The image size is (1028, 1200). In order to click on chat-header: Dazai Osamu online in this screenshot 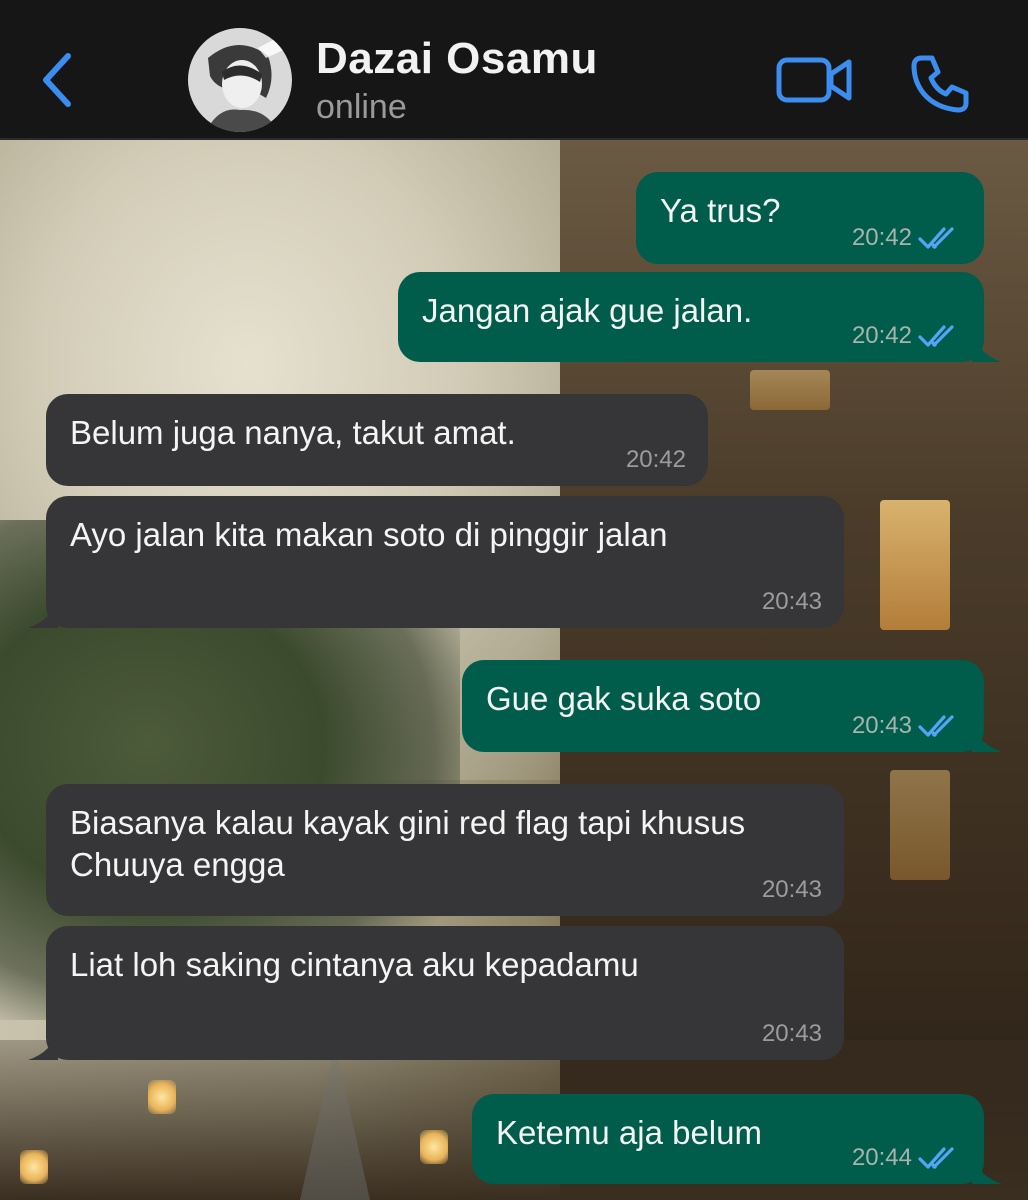, I will do `click(514, 70)`.